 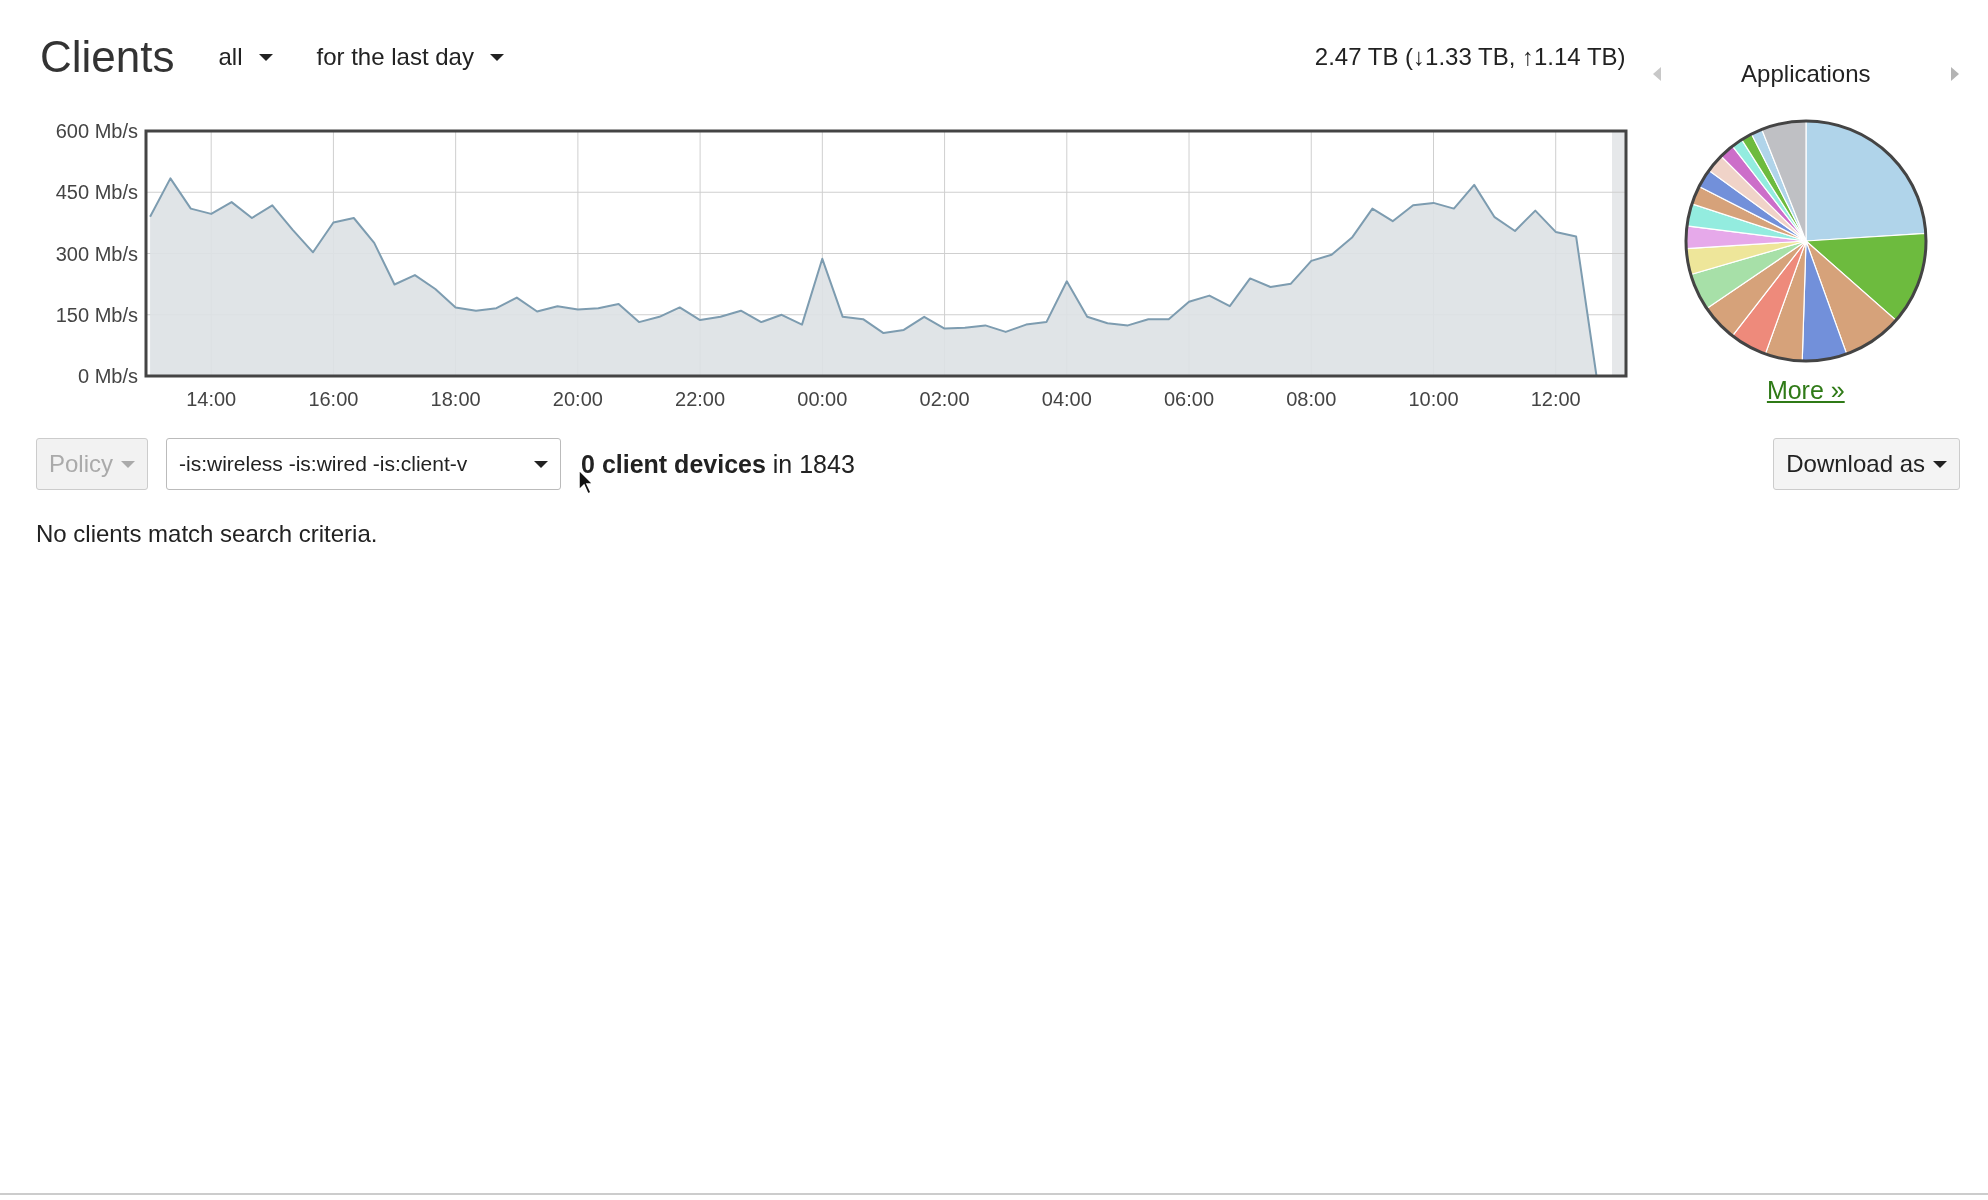 What do you see at coordinates (944, 399) in the screenshot?
I see `x-axis-label: 02:00` at bounding box center [944, 399].